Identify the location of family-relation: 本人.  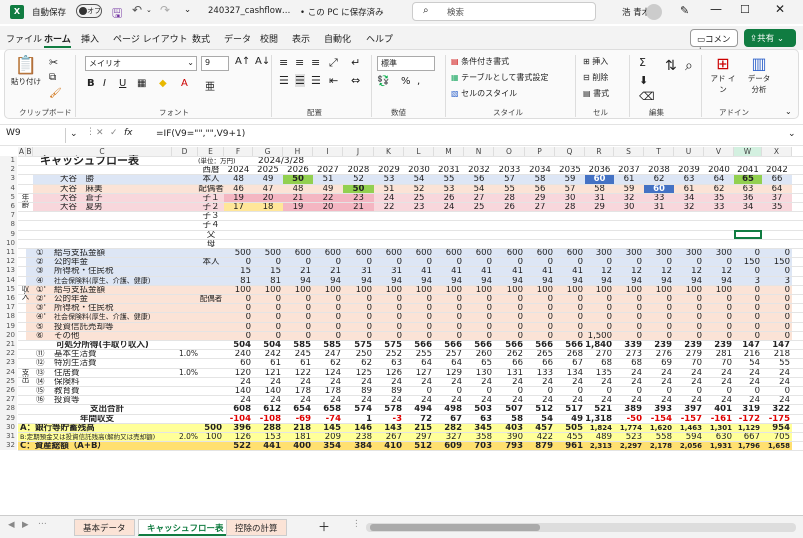
(211, 178).